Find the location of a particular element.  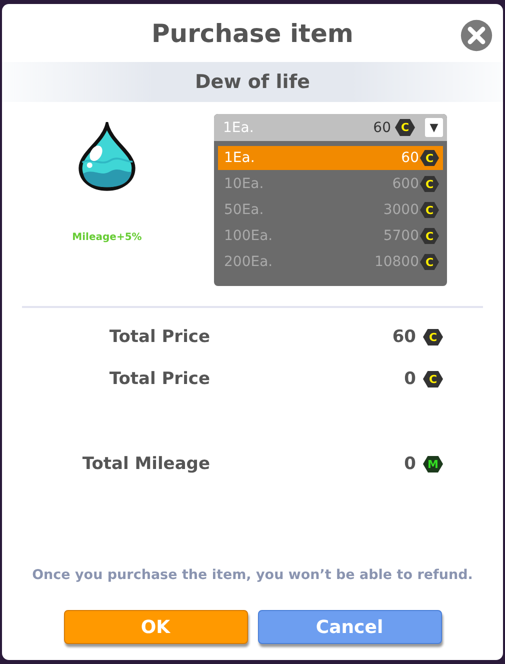

current-quantity: 1Ea. is located at coordinates (239, 128).